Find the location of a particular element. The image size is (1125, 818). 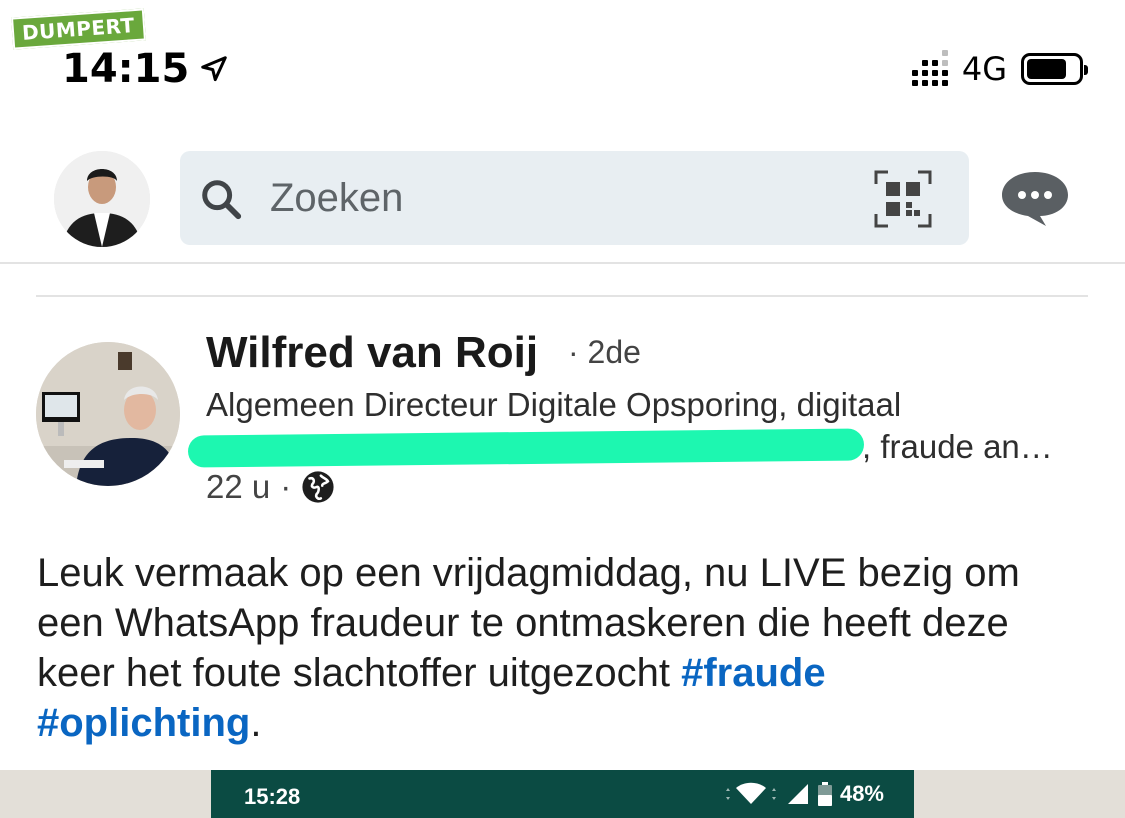

cell-signal-icon is located at coordinates (797, 794).